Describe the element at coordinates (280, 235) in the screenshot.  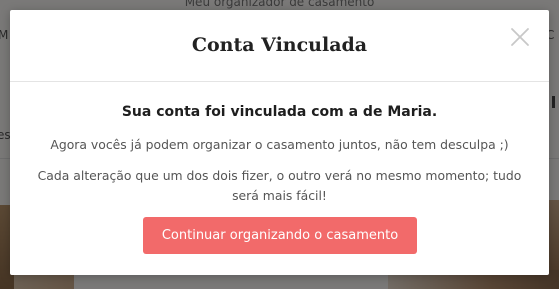
I see `continue-planning-button: Continuar organizando o casamento` at that location.